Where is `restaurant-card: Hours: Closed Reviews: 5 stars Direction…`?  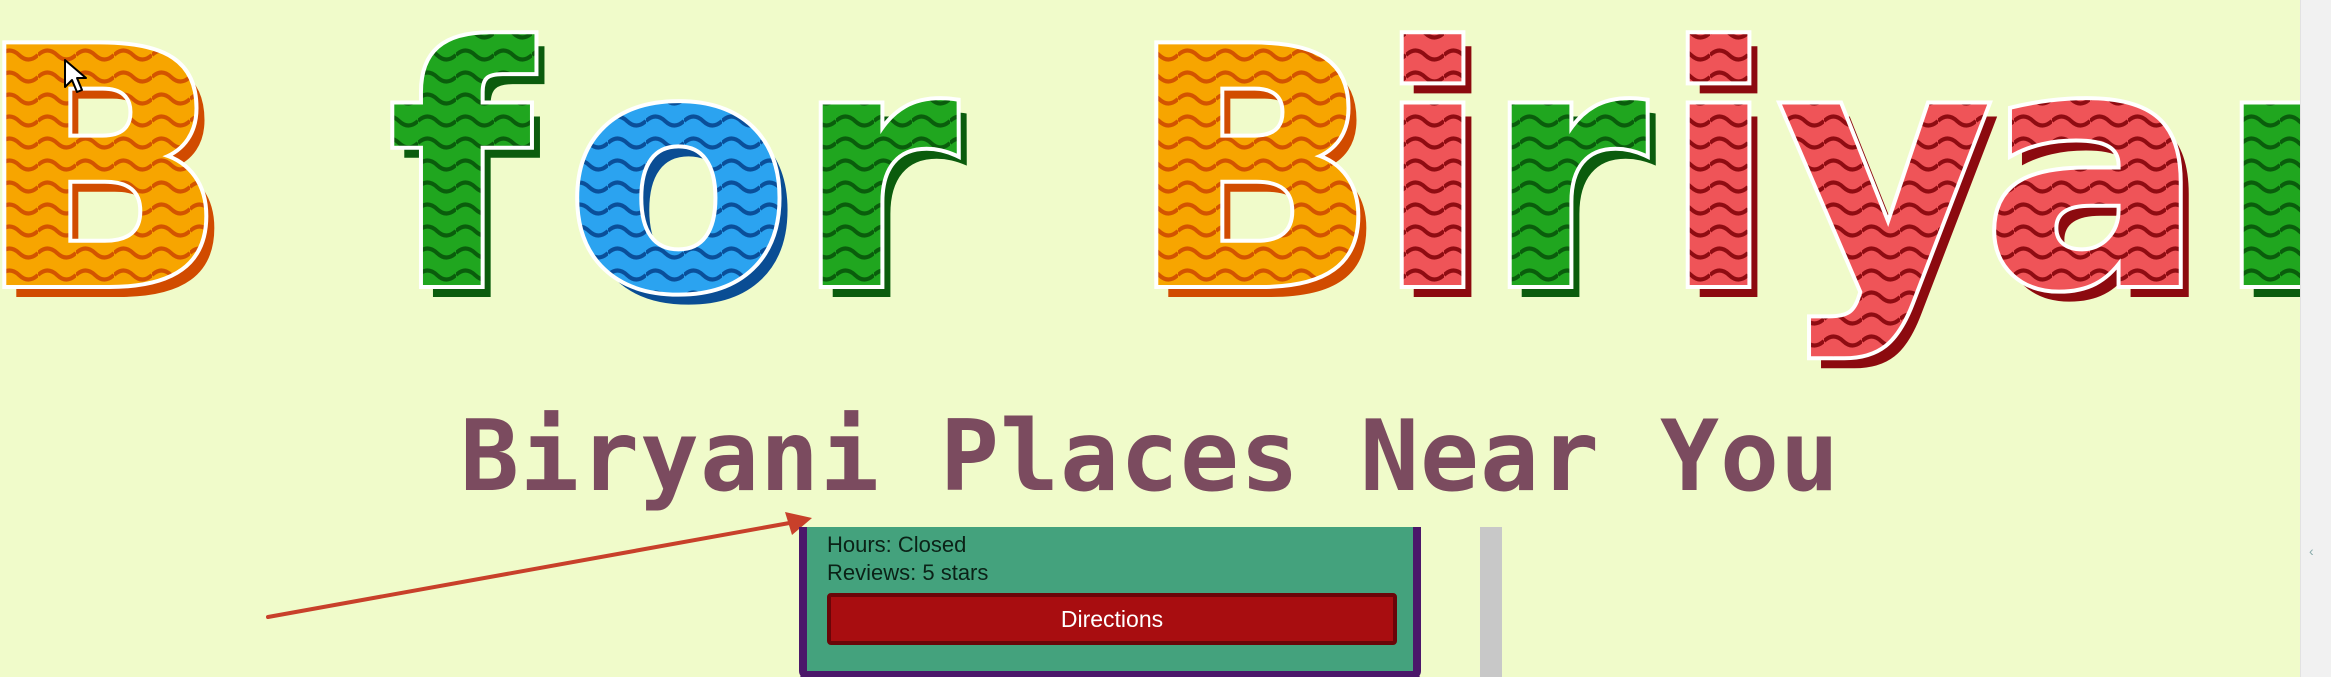 restaurant-card: Hours: Closed Reviews: 5 stars Direction… is located at coordinates (1110, 602).